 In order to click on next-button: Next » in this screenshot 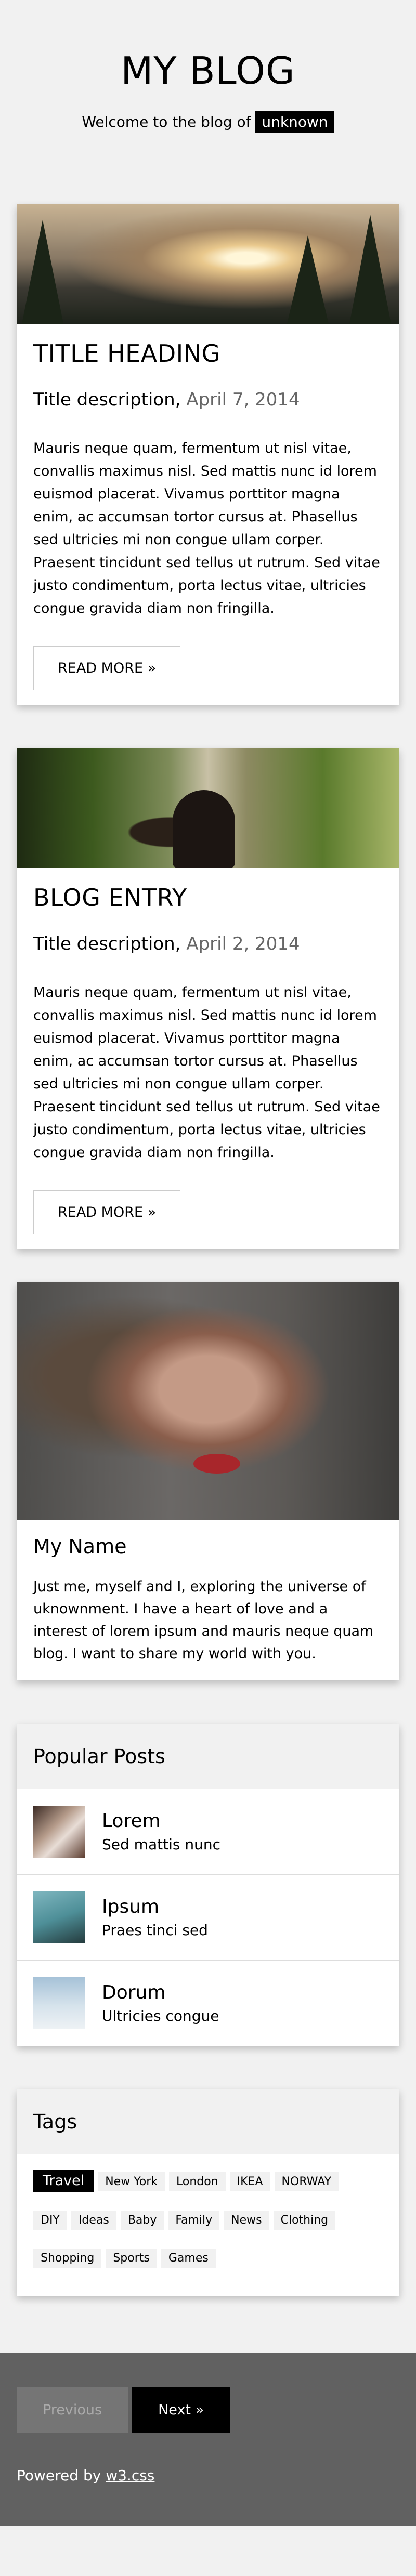, I will do `click(181, 2410)`.